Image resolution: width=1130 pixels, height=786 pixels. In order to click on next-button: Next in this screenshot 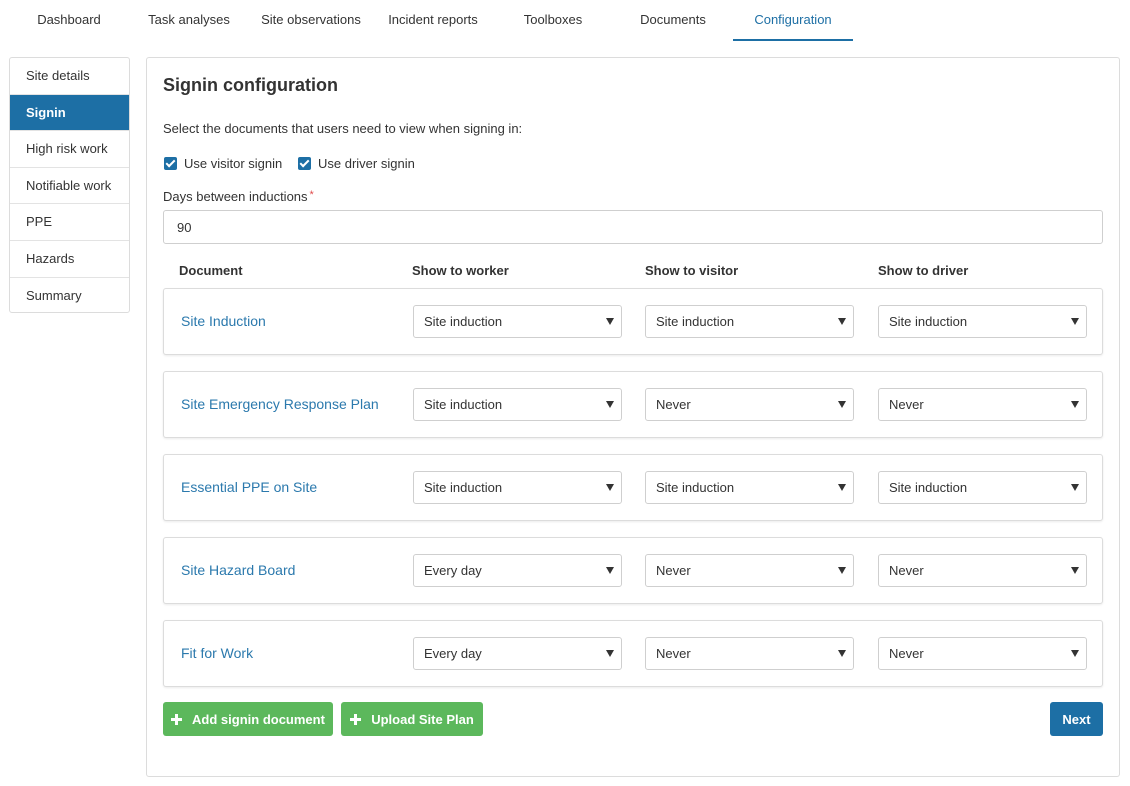, I will do `click(1076, 719)`.